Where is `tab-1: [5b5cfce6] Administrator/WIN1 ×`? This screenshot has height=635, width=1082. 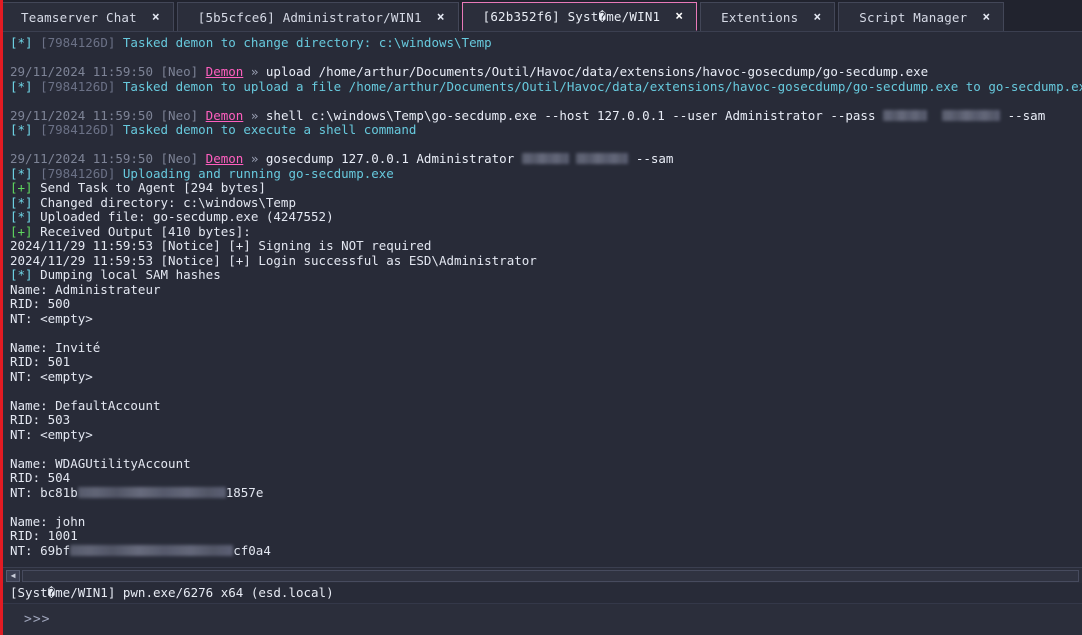 tab-1: [5b5cfce6] Administrator/WIN1 × is located at coordinates (317, 16).